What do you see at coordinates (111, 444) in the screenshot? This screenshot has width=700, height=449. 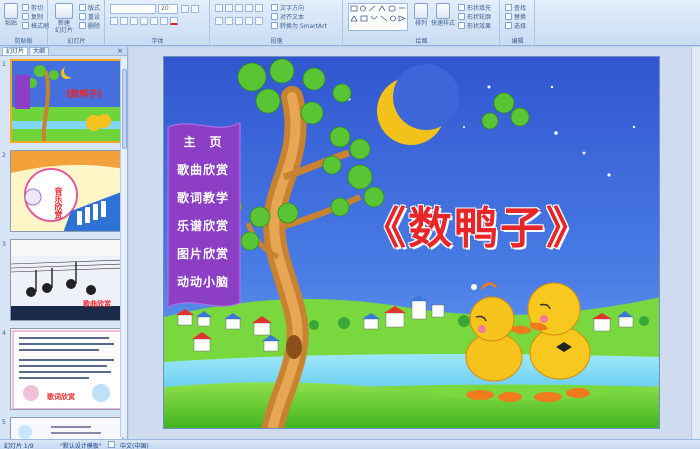 I see `spellcheck-icon` at bounding box center [111, 444].